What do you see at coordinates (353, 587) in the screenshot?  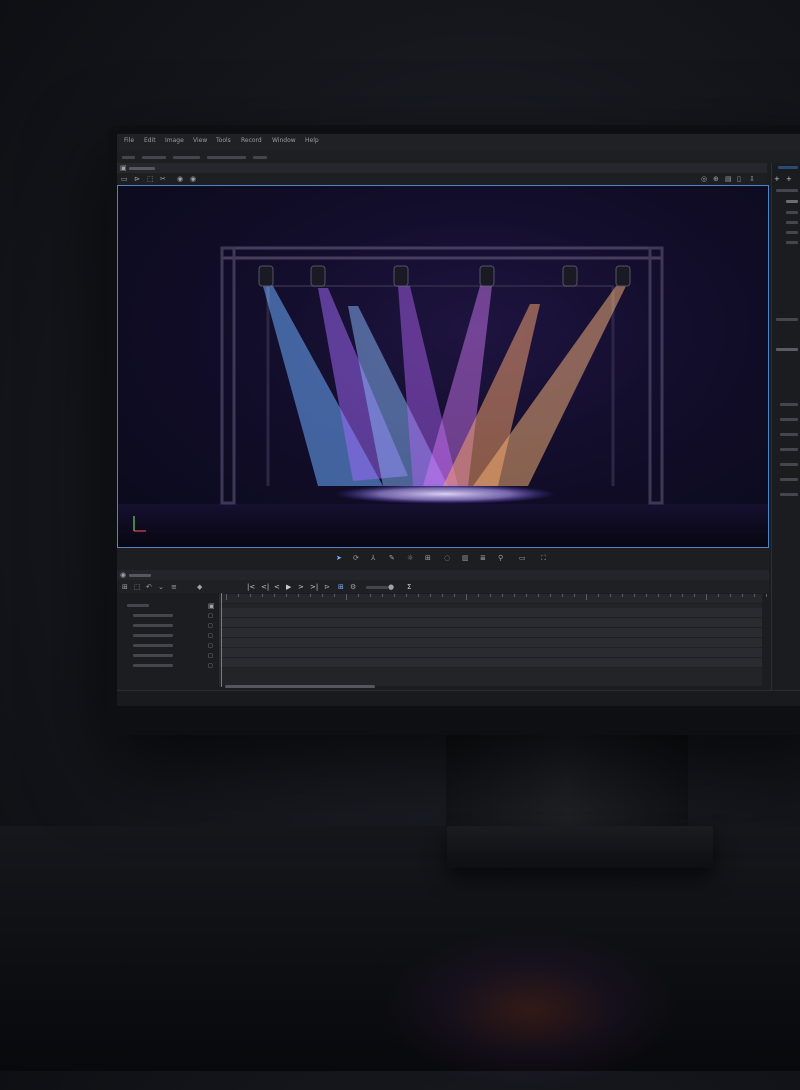 I see `settings-icon: ⚙` at bounding box center [353, 587].